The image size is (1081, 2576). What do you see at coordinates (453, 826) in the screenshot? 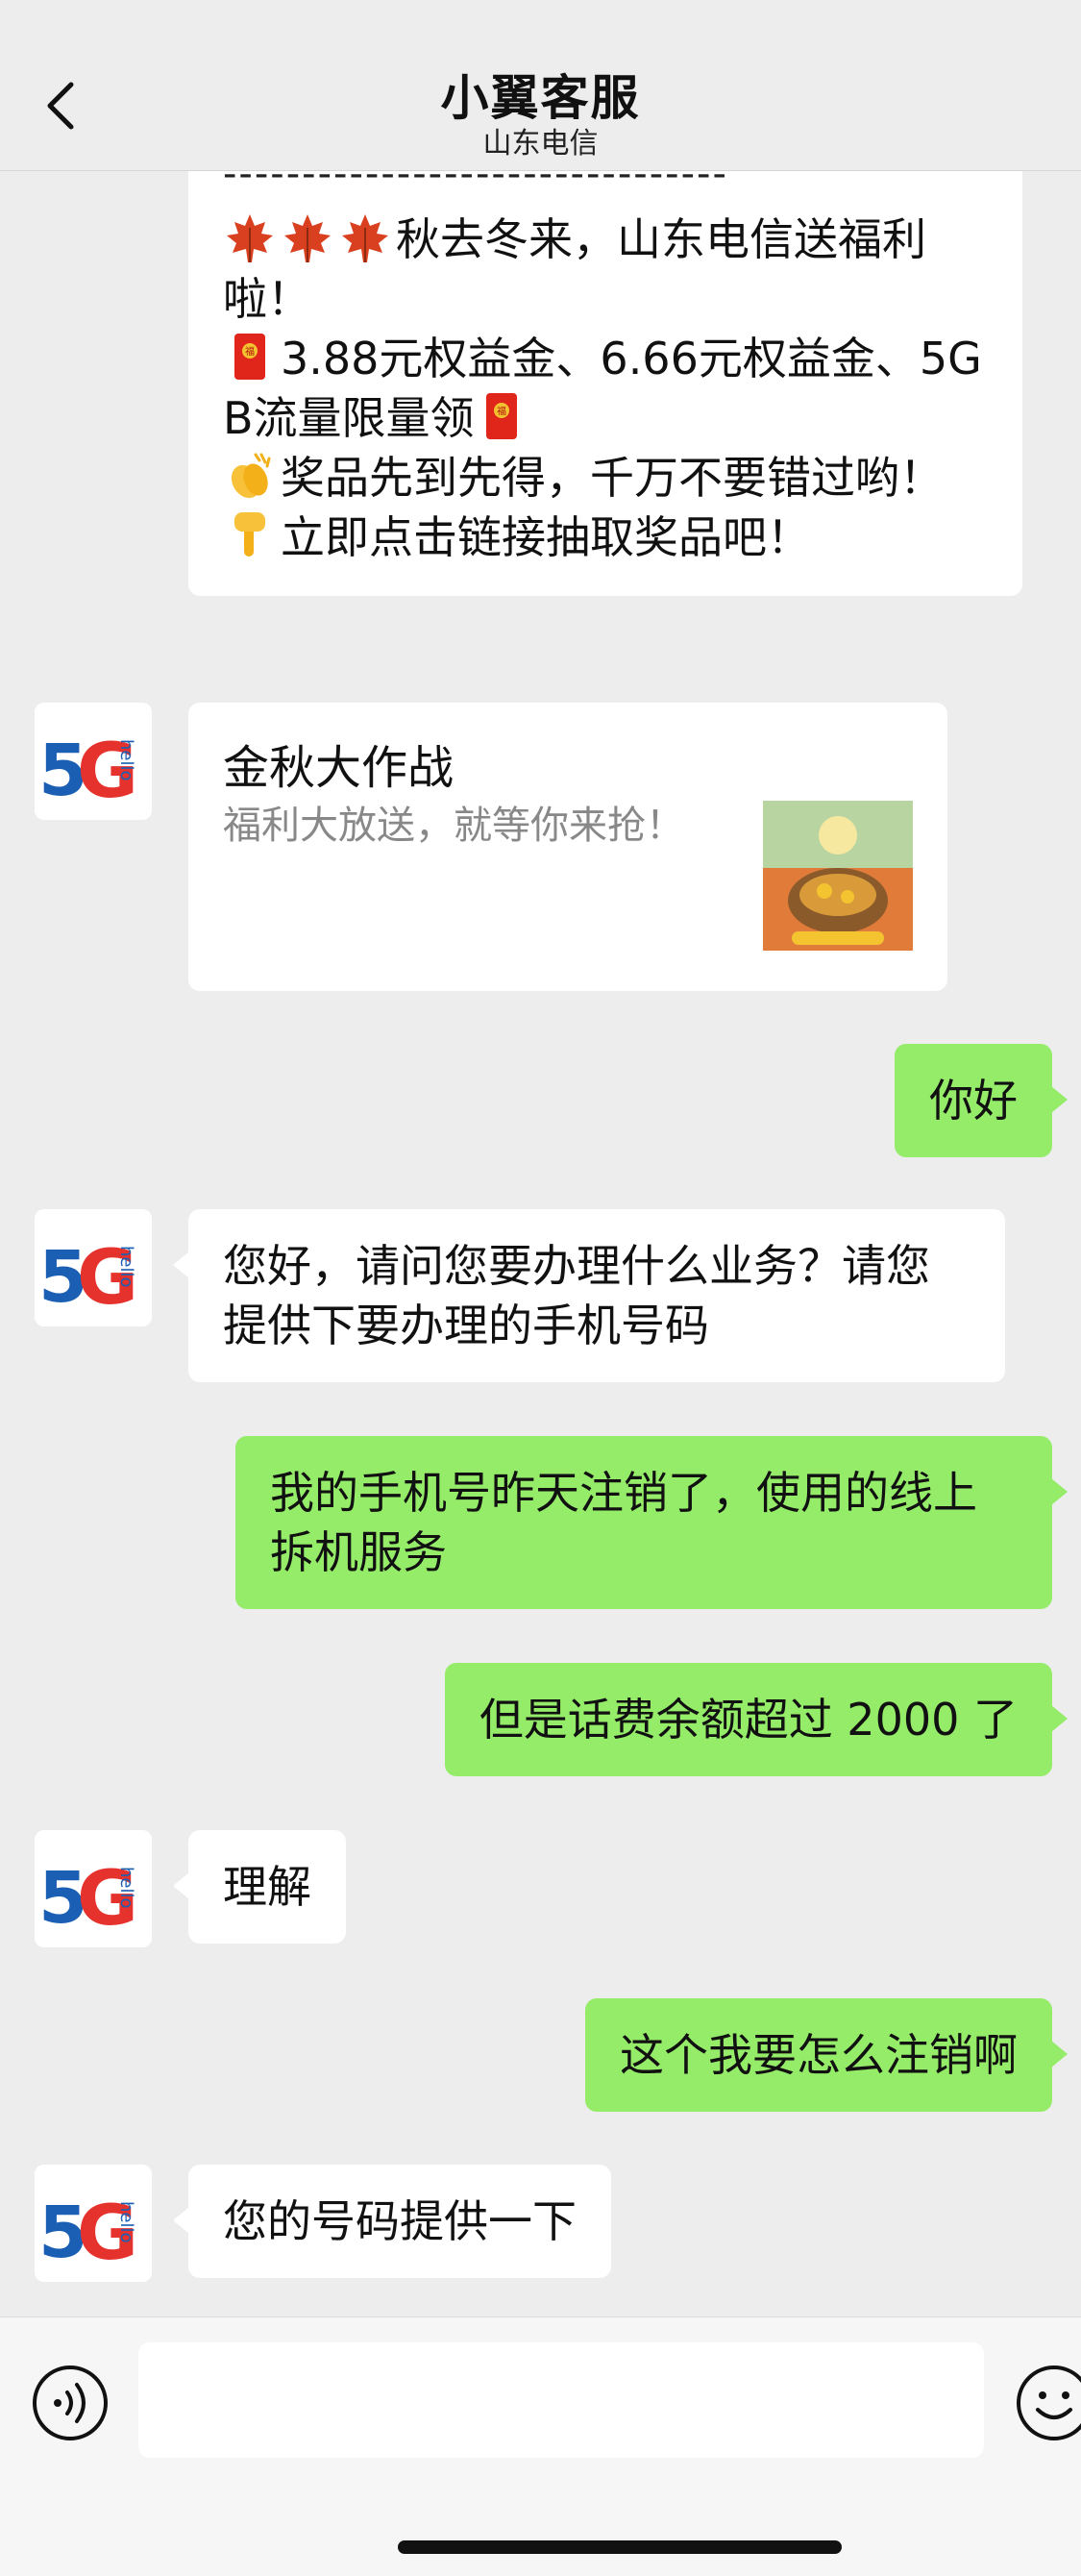
I see `card-description: 福利大放送，就等你来抢！` at bounding box center [453, 826].